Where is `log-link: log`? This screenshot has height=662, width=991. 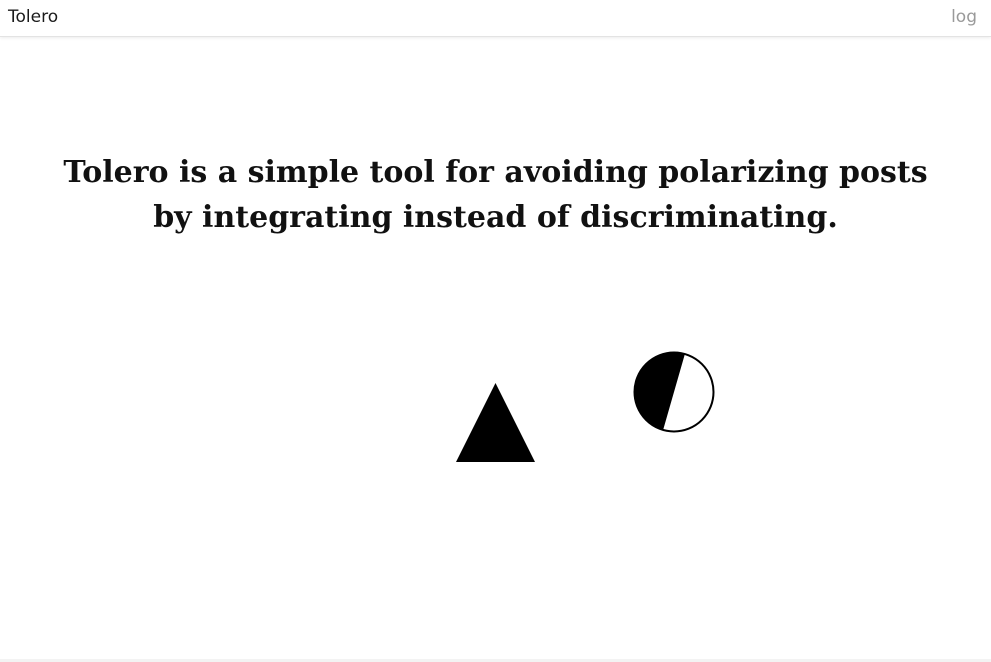 log-link: log is located at coordinates (964, 17).